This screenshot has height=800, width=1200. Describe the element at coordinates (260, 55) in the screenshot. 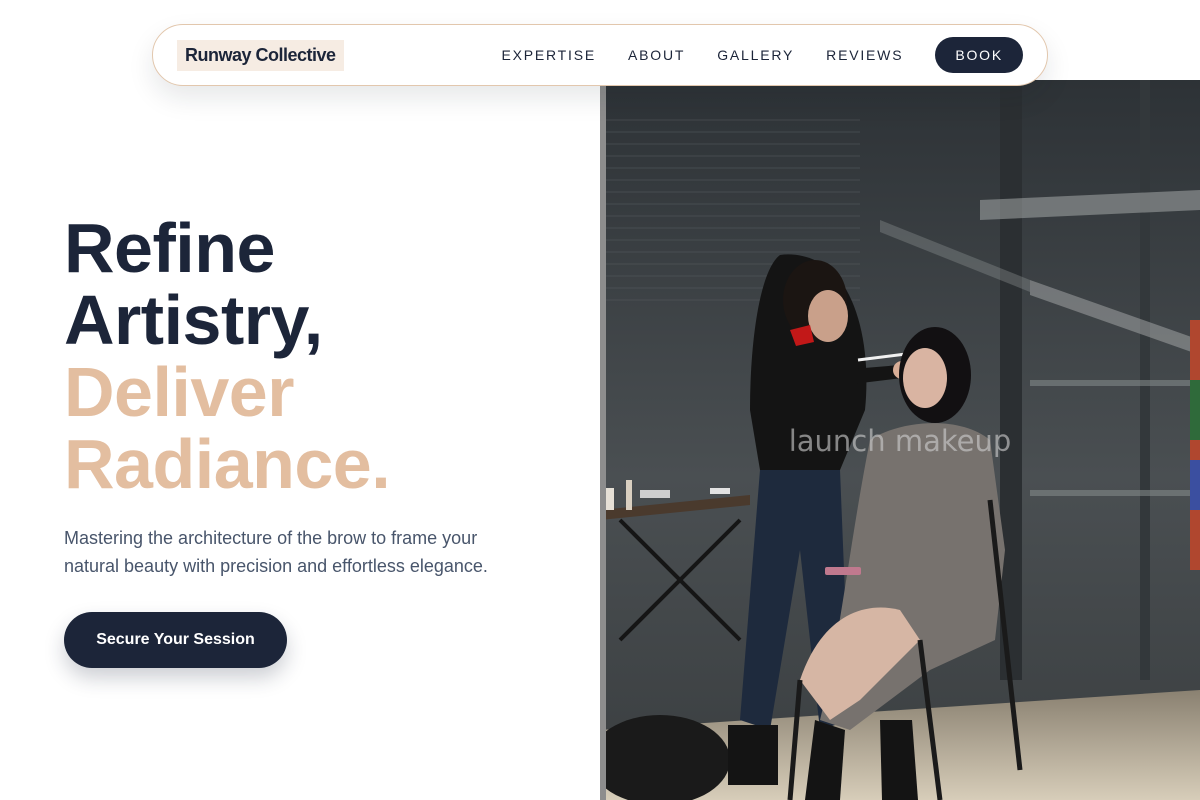

I see `brand-logo: Runway Collective` at that location.